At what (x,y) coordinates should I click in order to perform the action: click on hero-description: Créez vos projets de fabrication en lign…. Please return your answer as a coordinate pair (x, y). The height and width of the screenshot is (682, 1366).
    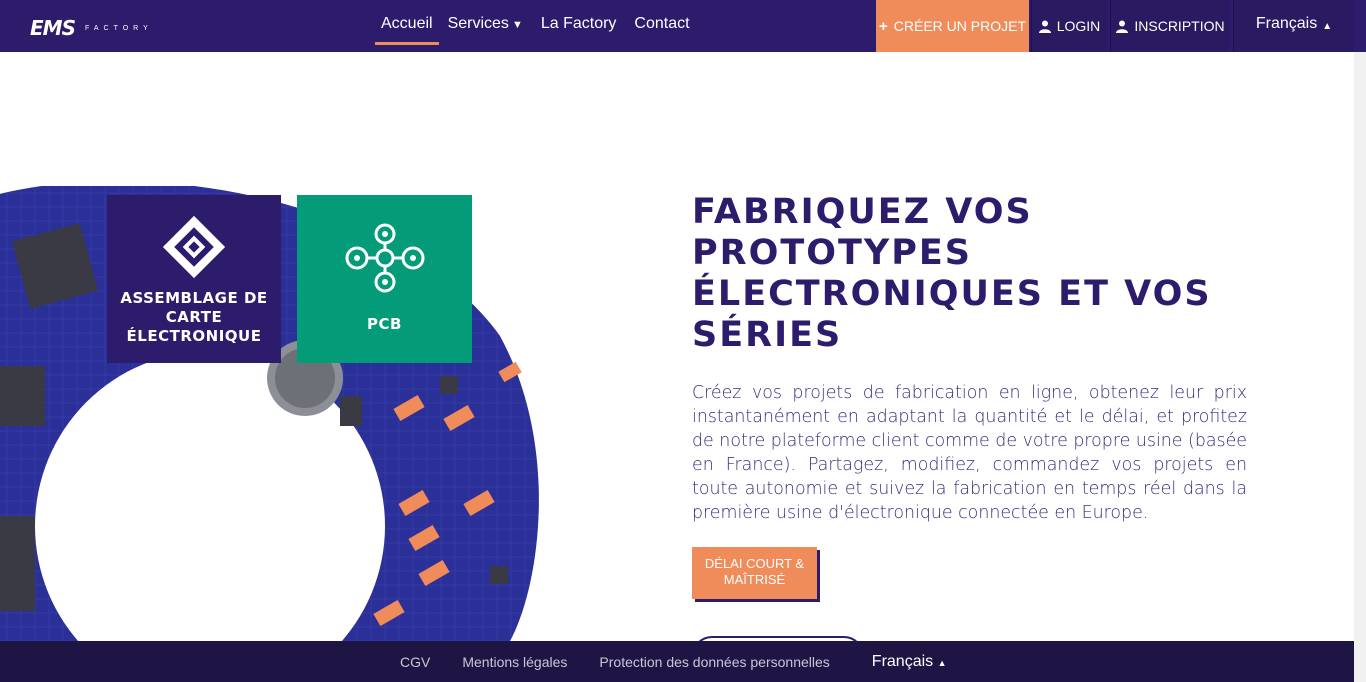
    Looking at the image, I should click on (969, 453).